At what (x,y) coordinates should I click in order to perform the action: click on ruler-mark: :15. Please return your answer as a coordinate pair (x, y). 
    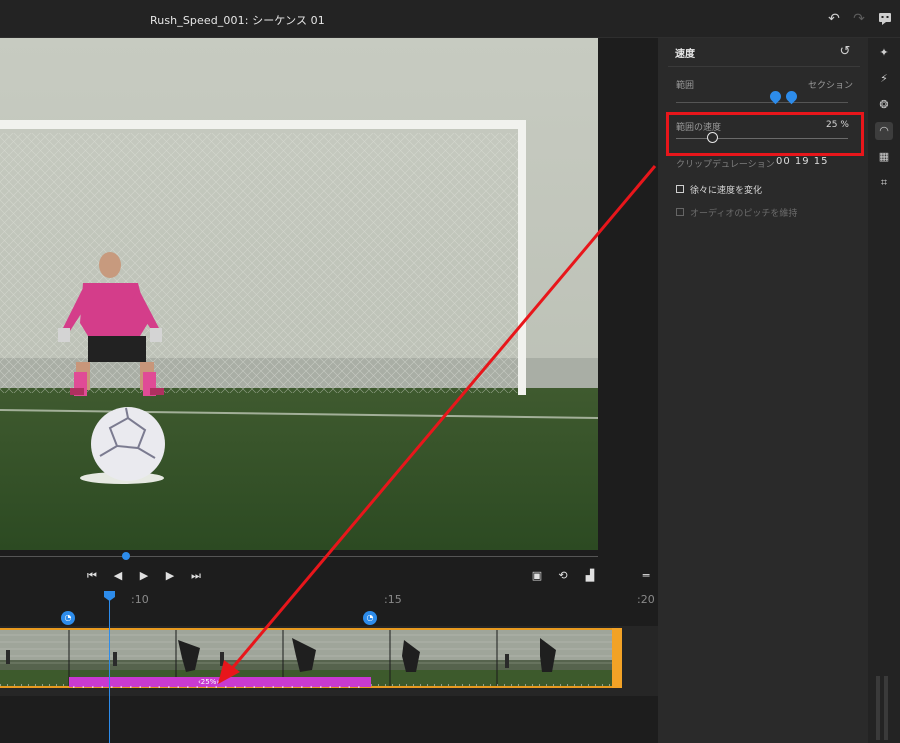
    Looking at the image, I should click on (393, 599).